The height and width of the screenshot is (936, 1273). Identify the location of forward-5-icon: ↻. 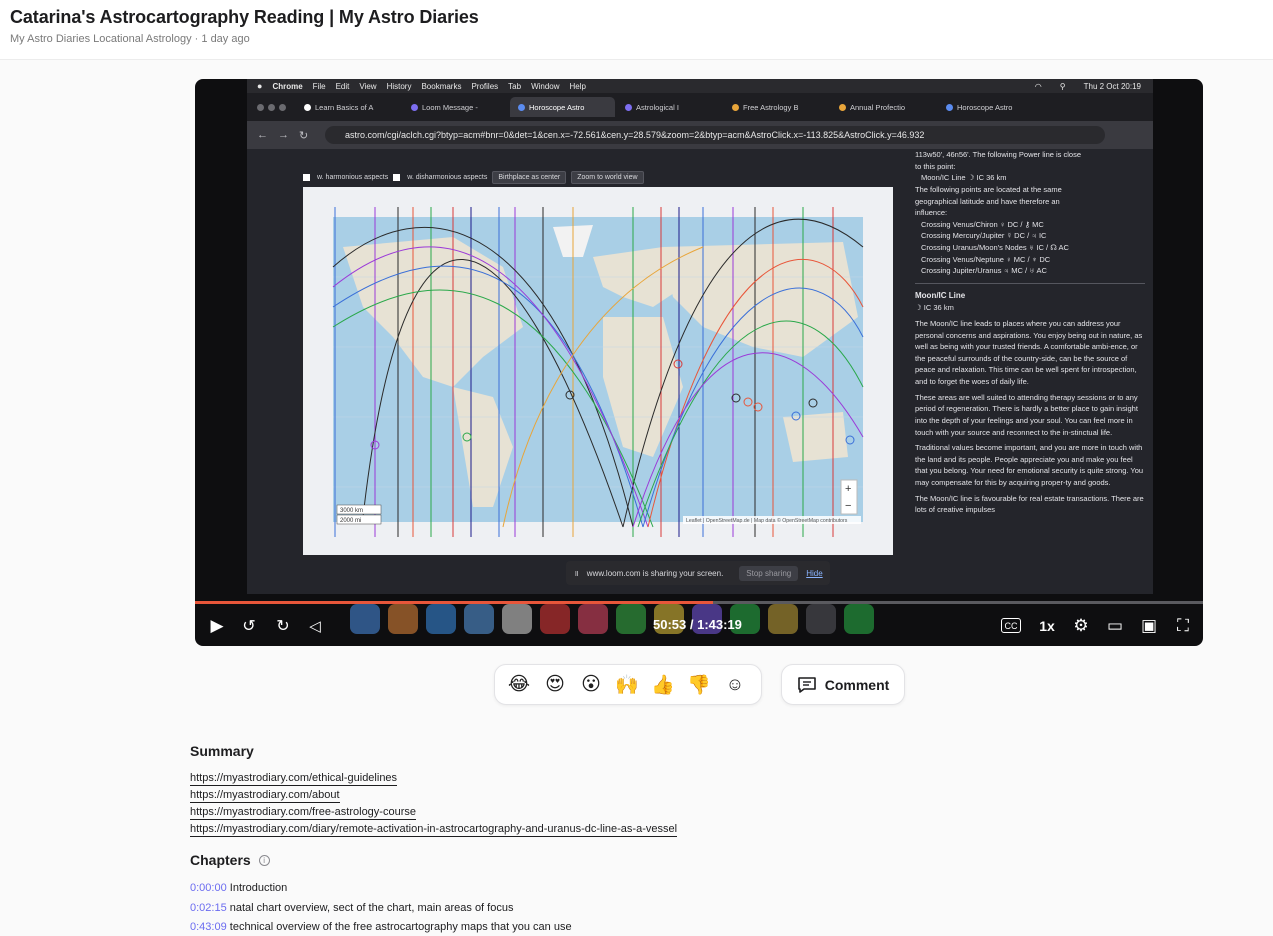
(283, 626).